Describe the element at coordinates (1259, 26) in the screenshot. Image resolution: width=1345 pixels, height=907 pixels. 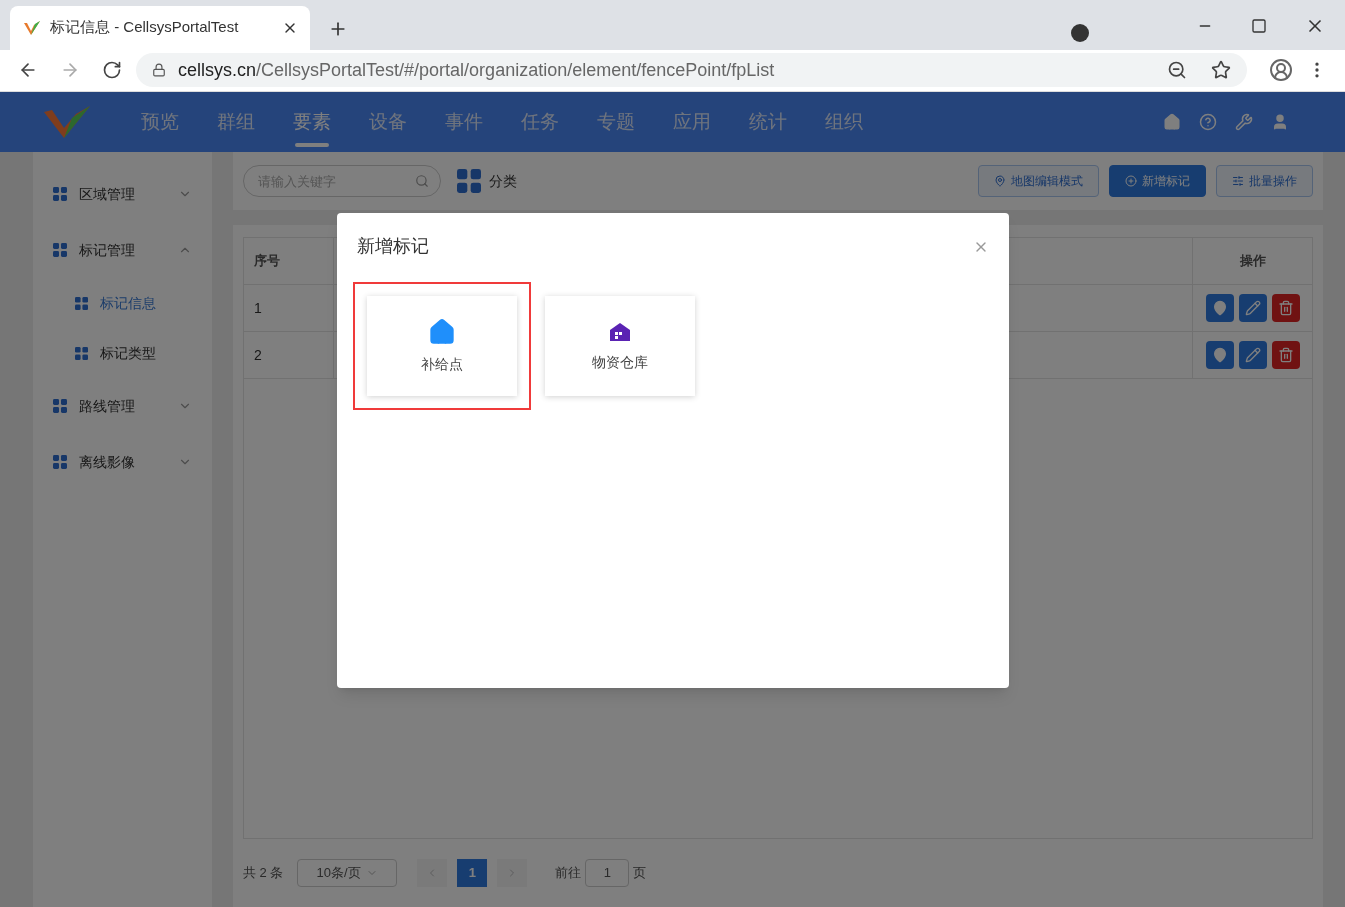
I see `maximize-icon` at that location.